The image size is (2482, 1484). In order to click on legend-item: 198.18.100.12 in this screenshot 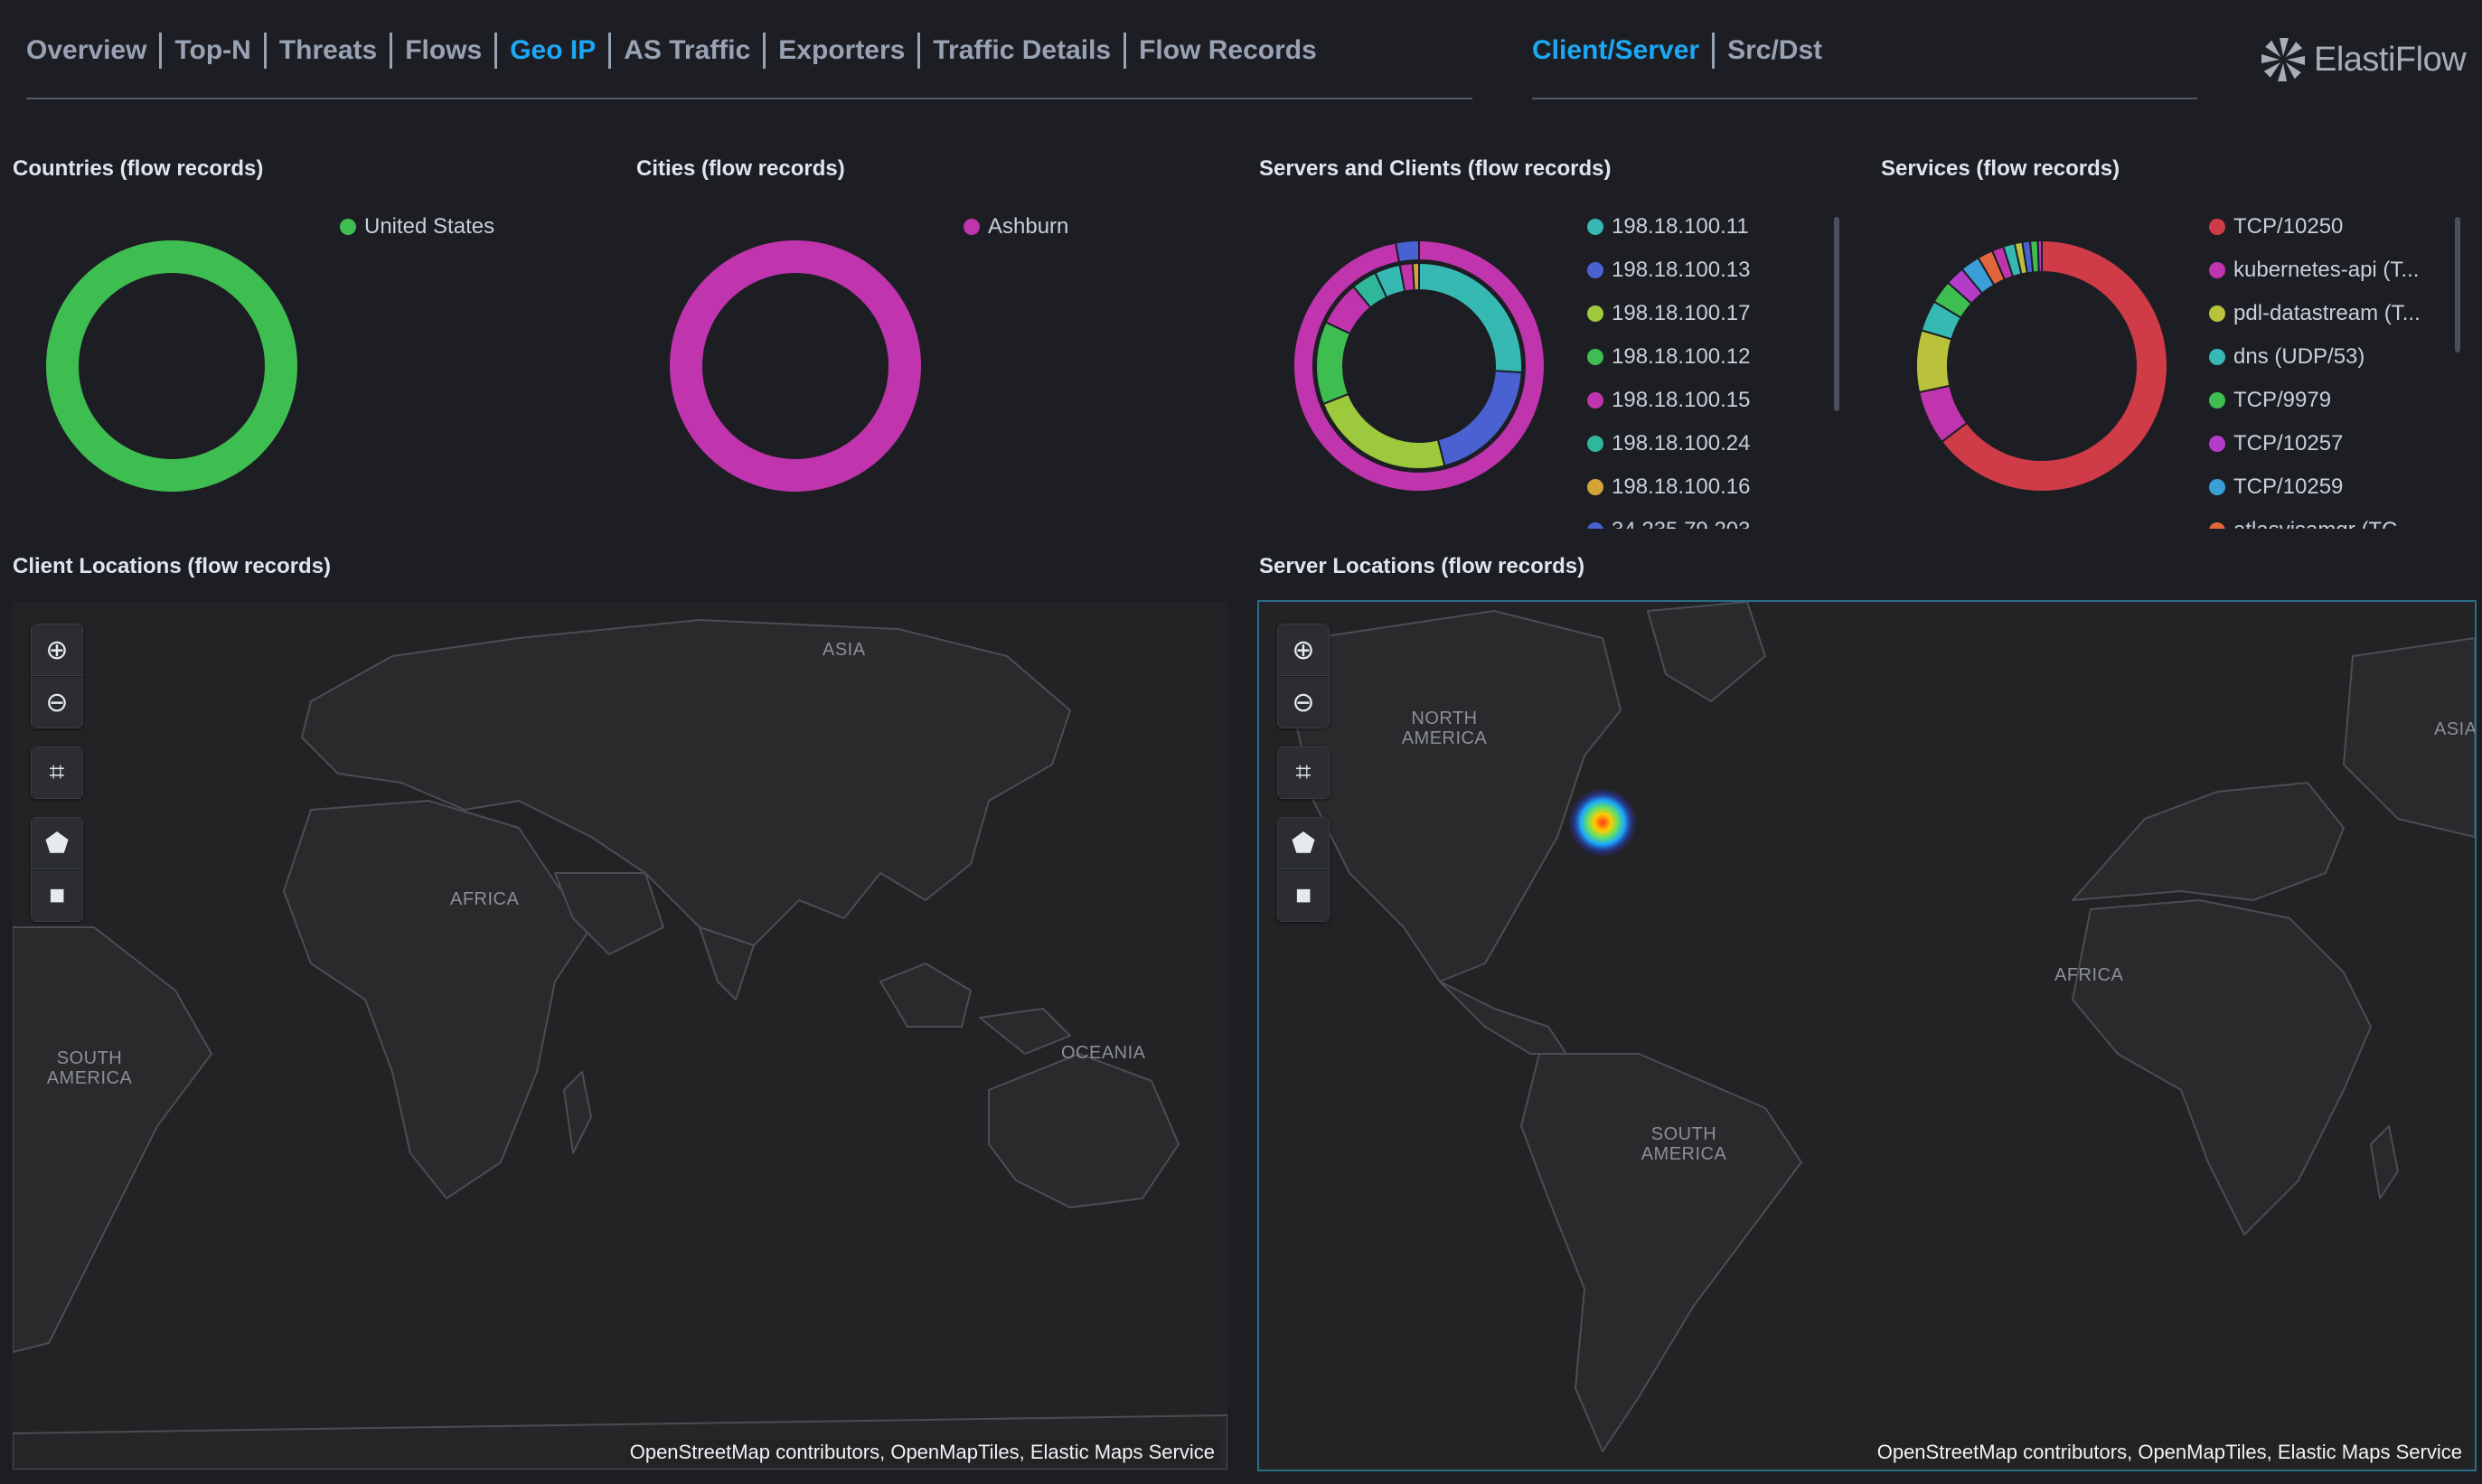, I will do `click(1677, 357)`.